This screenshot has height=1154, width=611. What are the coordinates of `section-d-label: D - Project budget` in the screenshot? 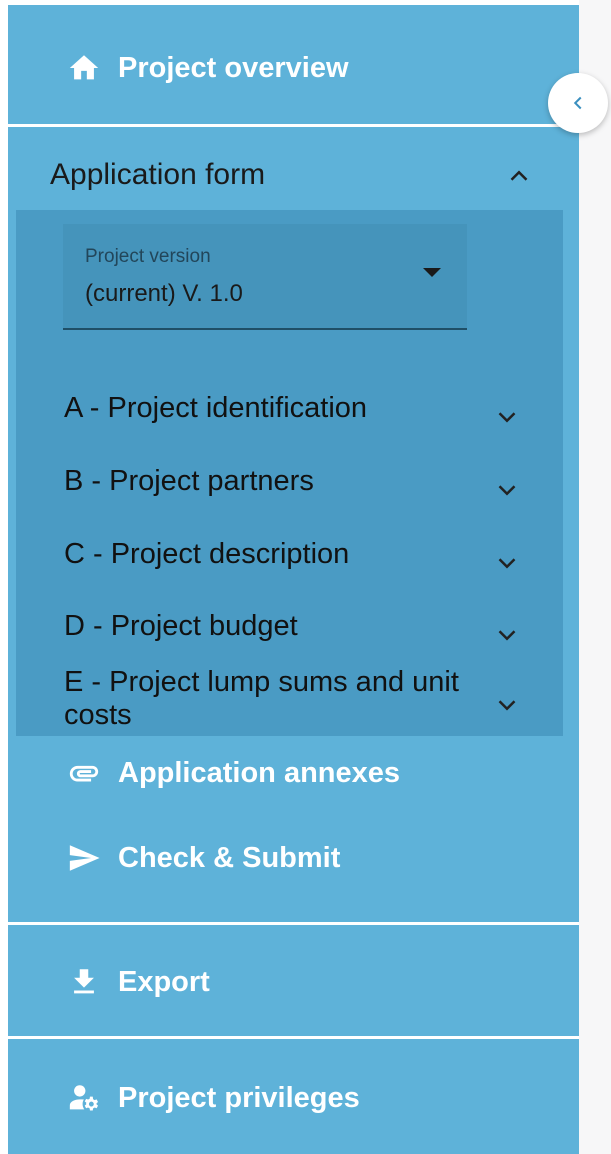 It's located at (181, 626).